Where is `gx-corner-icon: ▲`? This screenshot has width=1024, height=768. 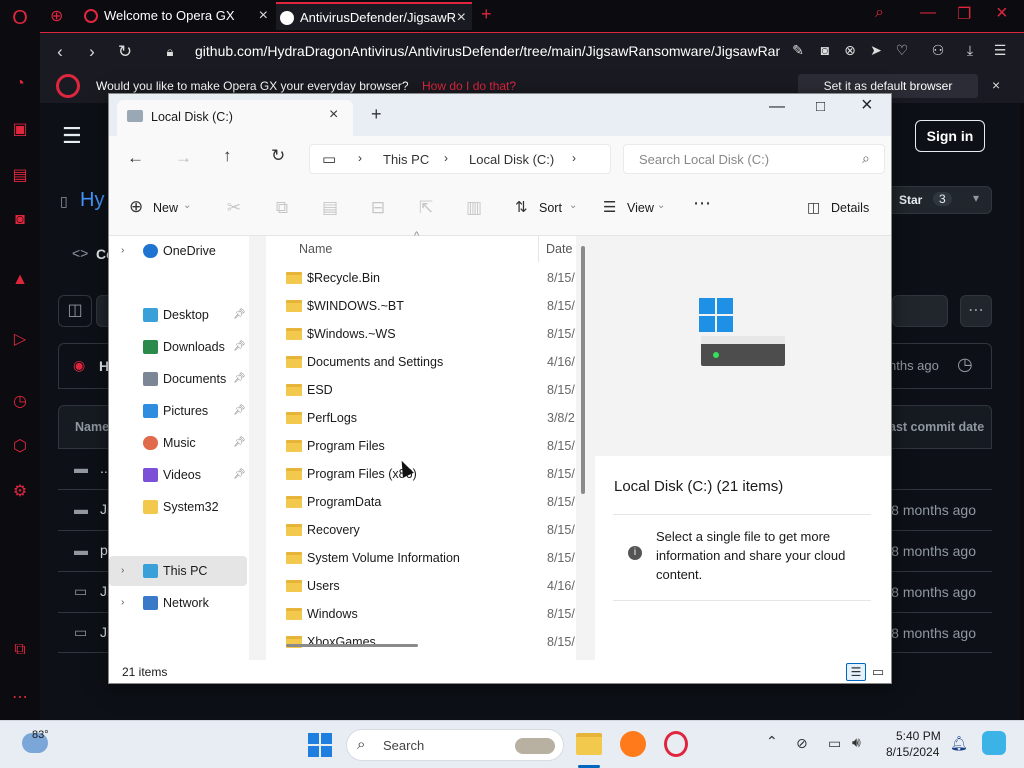
gx-corner-icon: ▲ is located at coordinates (20, 280).